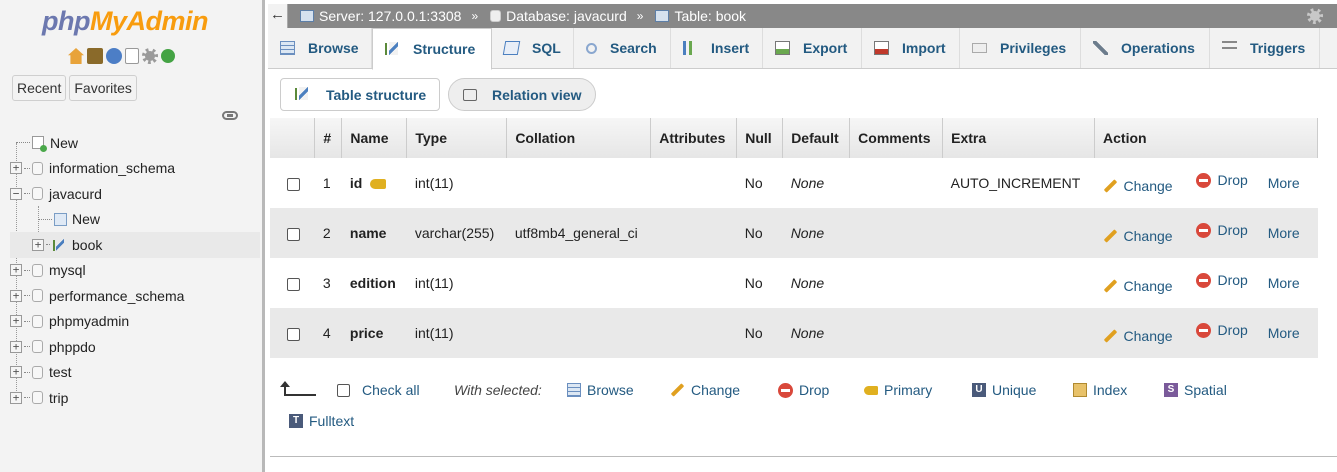  I want to click on subtab-relation-view: Relation view, so click(522, 94).